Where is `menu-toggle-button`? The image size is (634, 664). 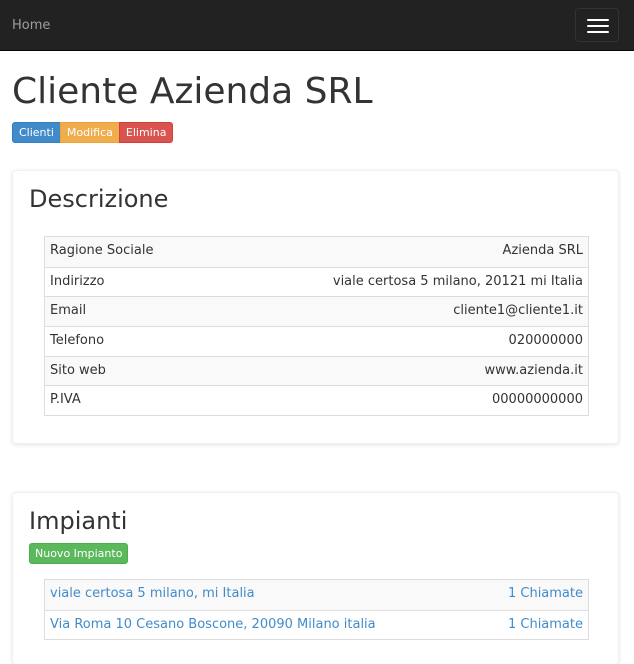 menu-toggle-button is located at coordinates (597, 25).